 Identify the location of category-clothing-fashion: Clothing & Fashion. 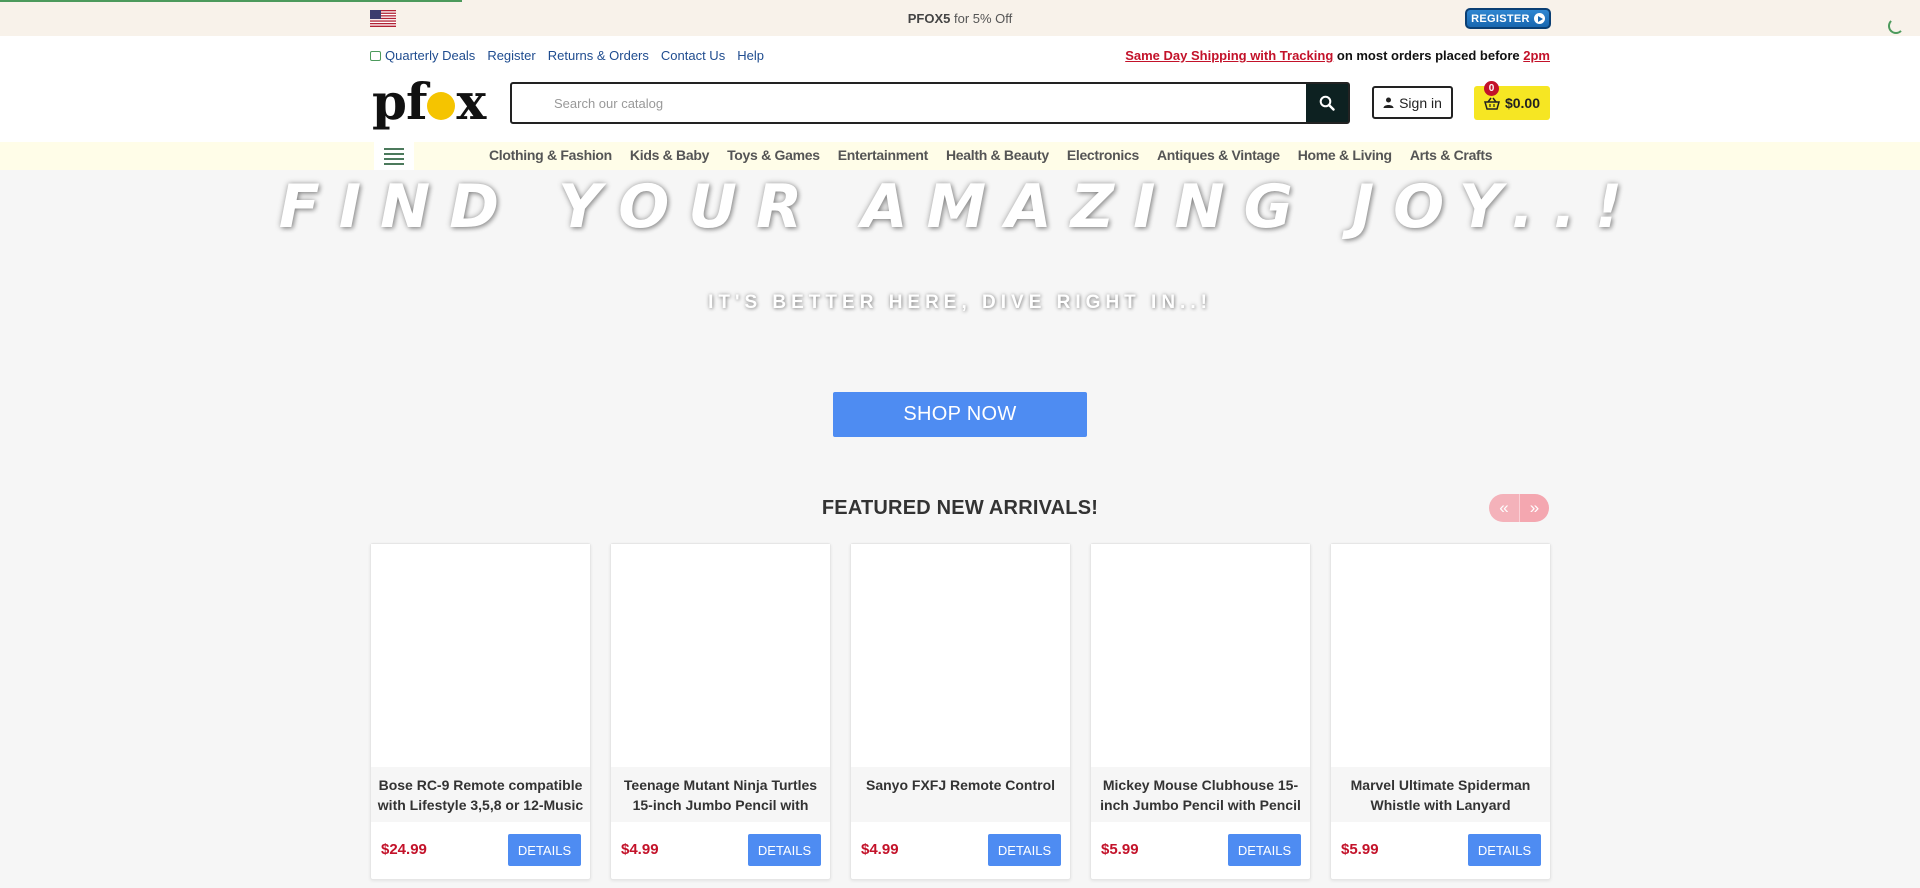
(550, 155).